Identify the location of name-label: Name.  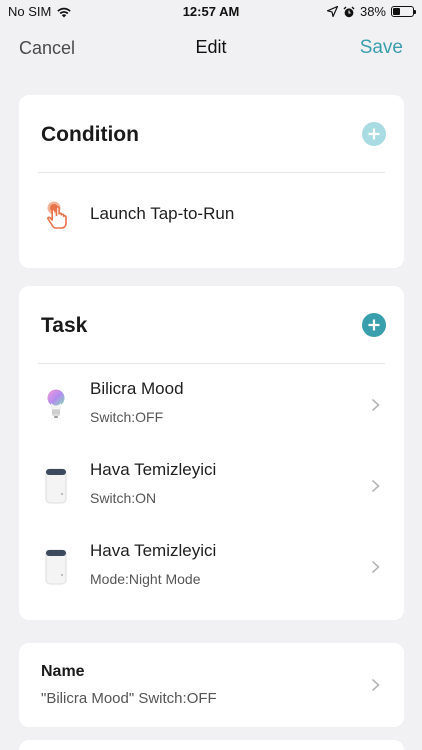
(63, 671).